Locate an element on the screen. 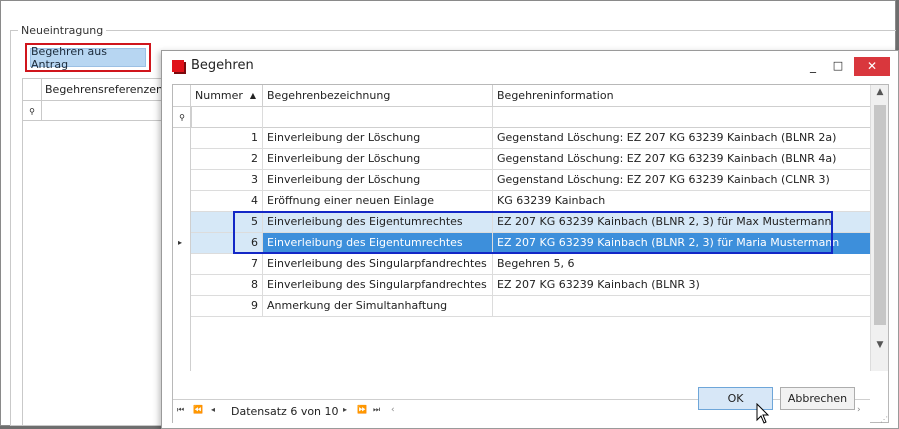 The width and height of the screenshot is (899, 429). antrag-button-highlight: Begehren aus Antrag is located at coordinates (88, 57).